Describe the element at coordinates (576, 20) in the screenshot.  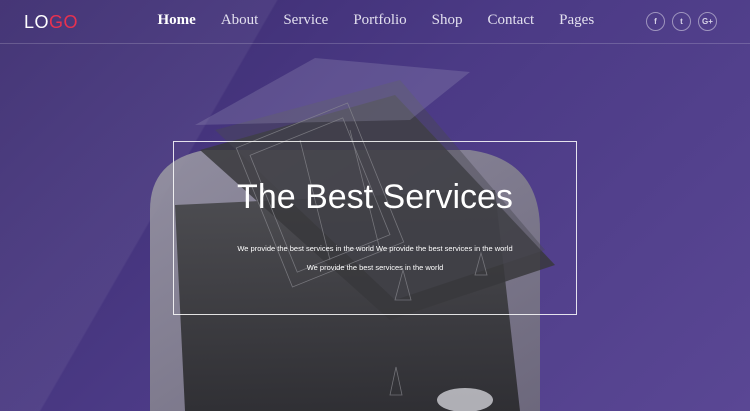
I see `nav-pages: Pages` at that location.